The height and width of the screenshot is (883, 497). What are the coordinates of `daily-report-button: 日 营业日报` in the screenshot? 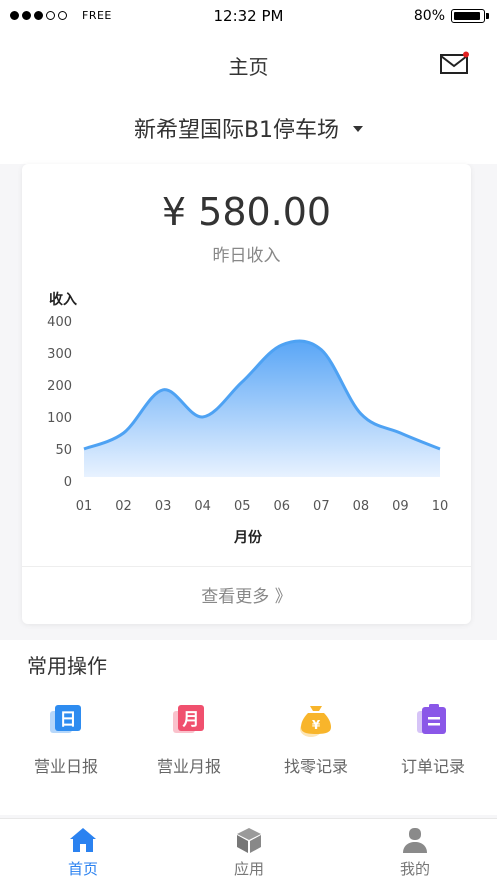 It's located at (66, 739).